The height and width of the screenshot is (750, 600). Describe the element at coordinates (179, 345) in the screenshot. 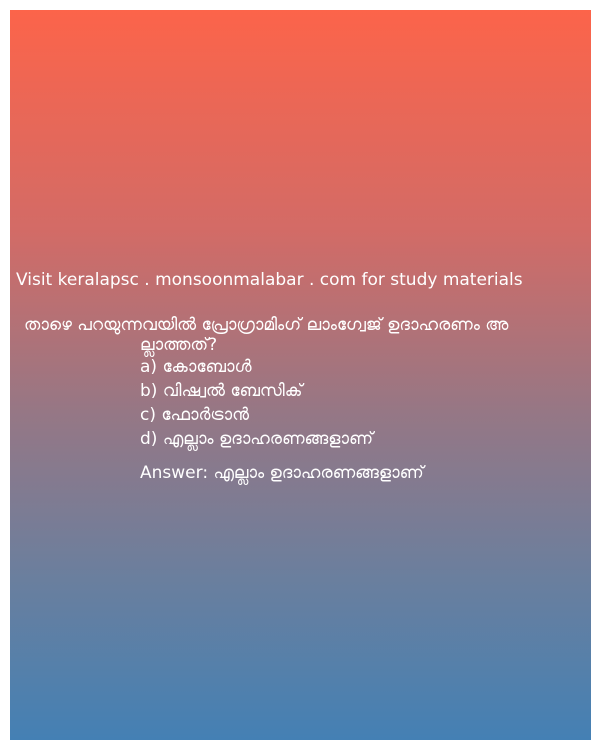

I see `question-text-line-2: ല്ലാത്തത്?` at that location.